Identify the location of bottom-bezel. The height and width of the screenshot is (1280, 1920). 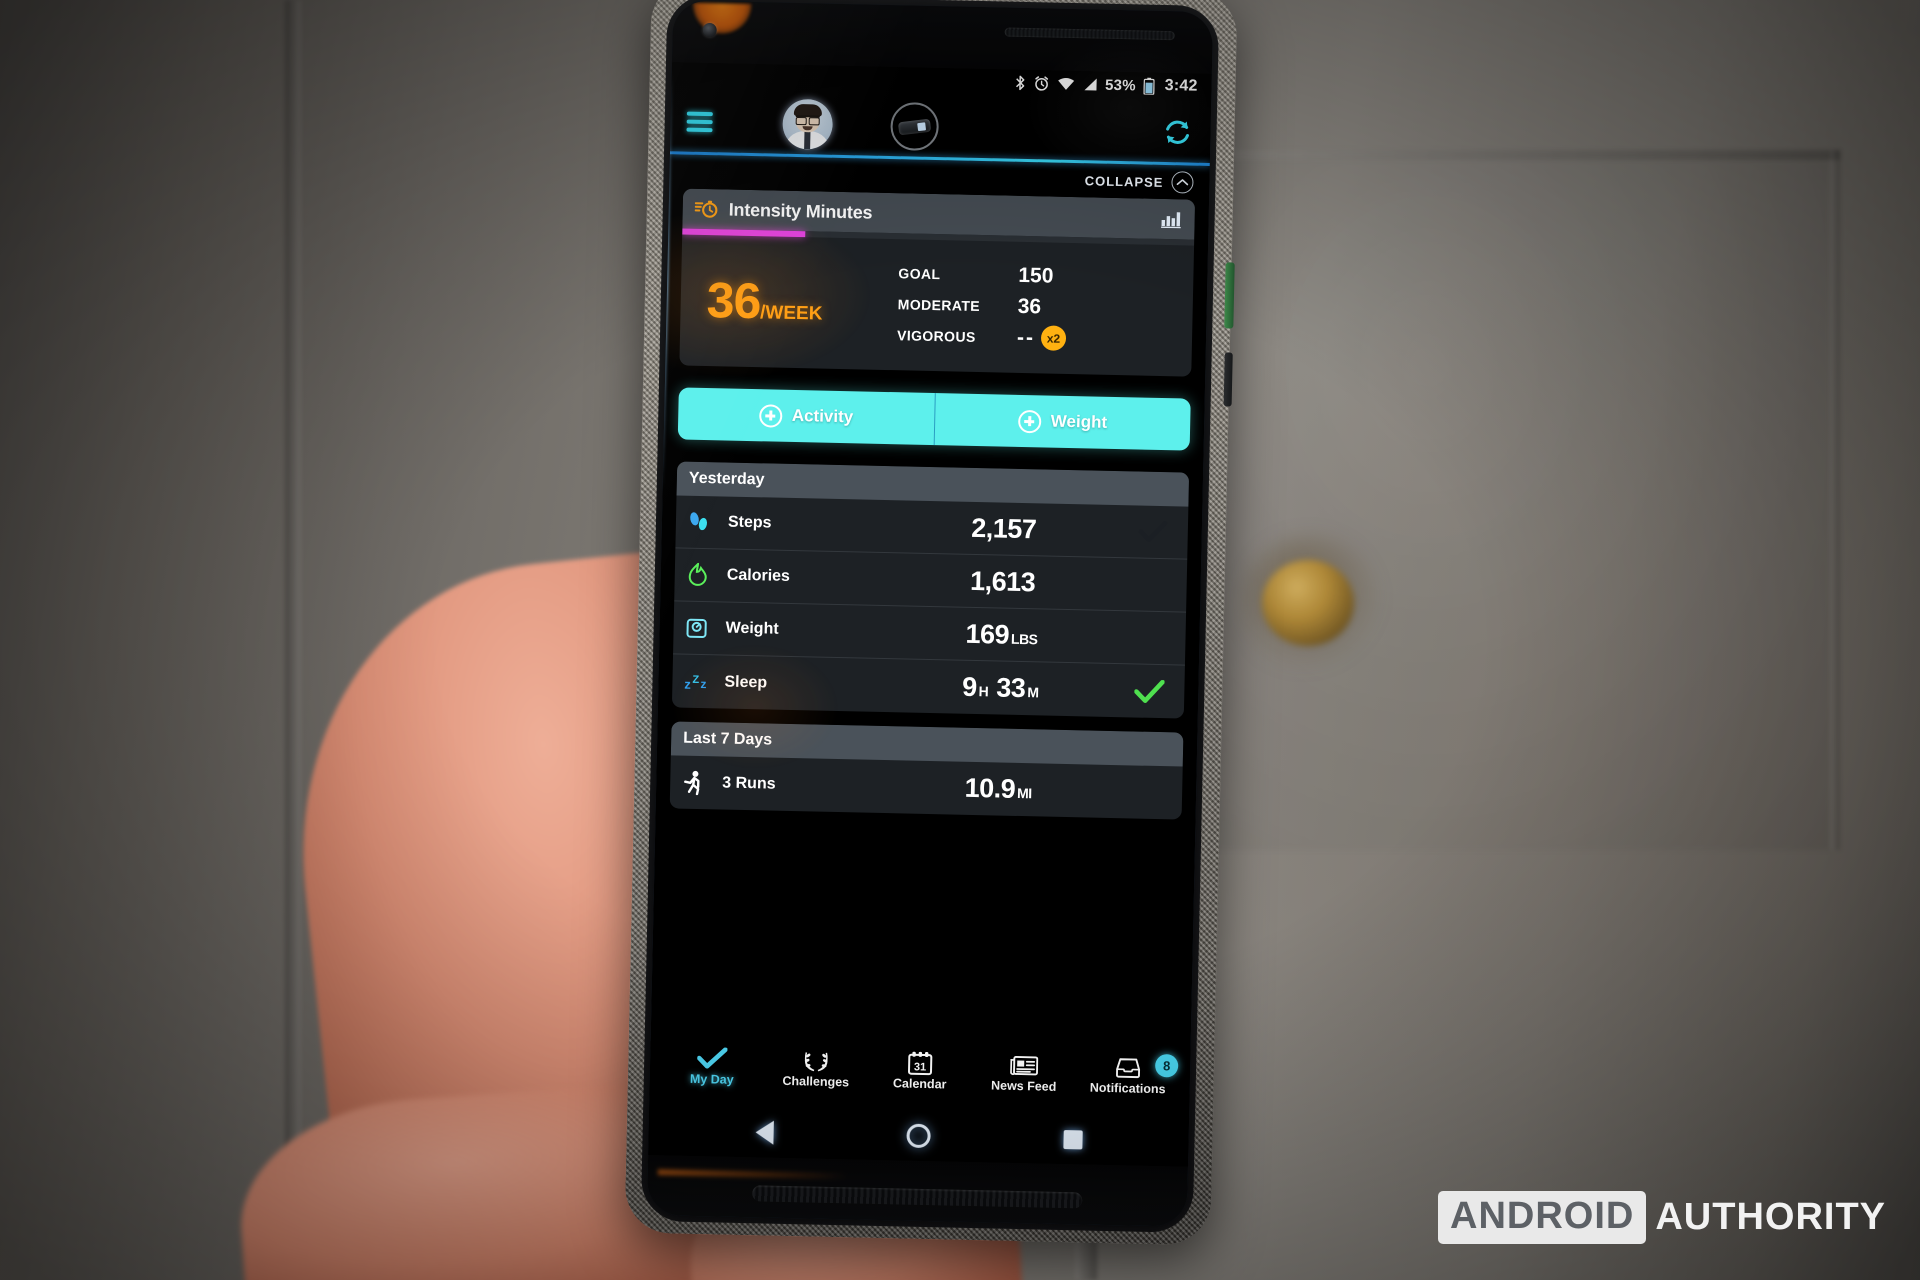
(917, 1190).